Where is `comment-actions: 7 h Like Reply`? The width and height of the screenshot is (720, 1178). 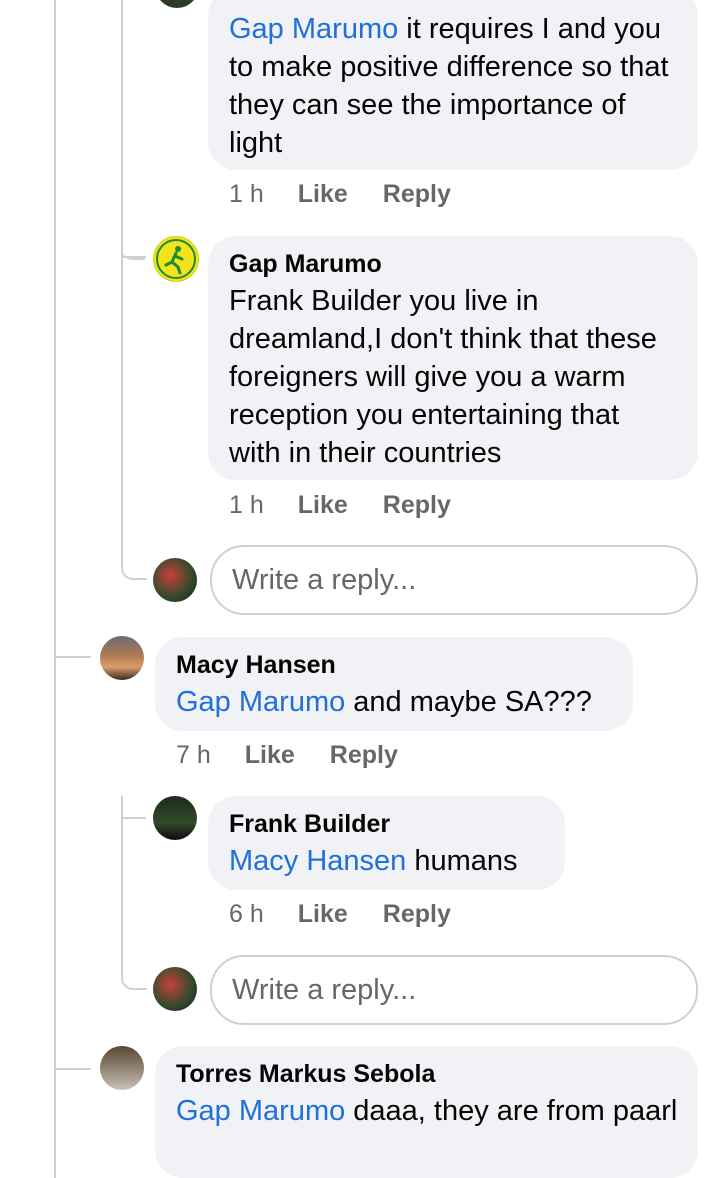 comment-actions: 7 h Like Reply is located at coordinates (287, 755).